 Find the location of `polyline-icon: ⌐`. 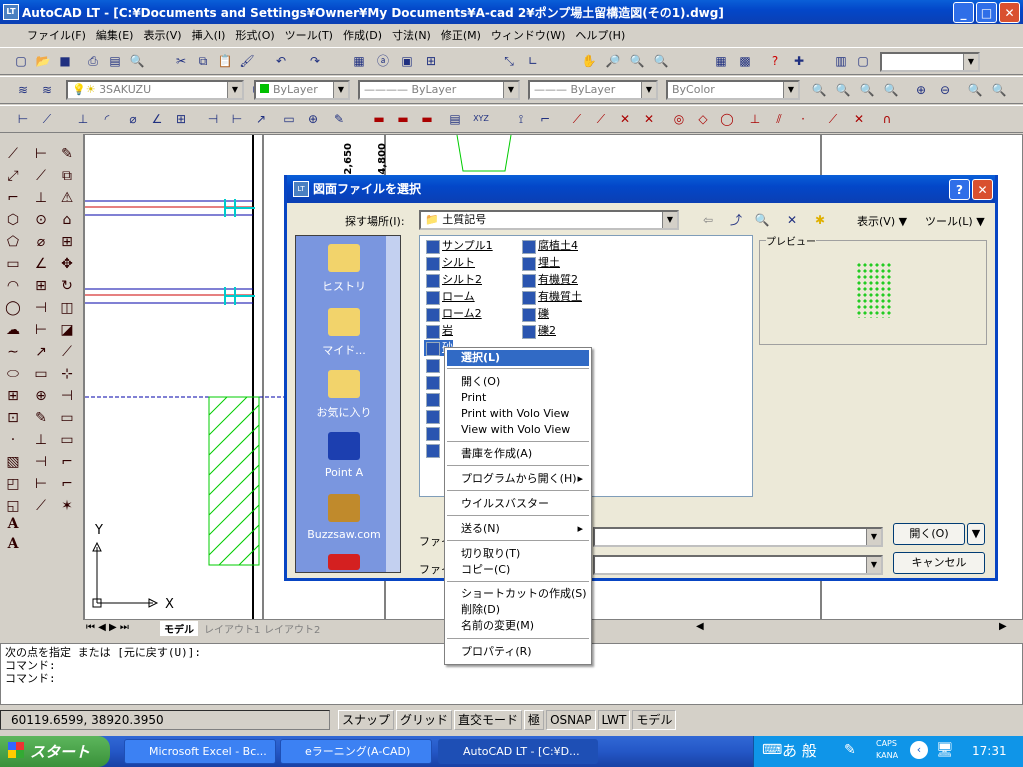

polyline-icon: ⌐ is located at coordinates (13, 198).